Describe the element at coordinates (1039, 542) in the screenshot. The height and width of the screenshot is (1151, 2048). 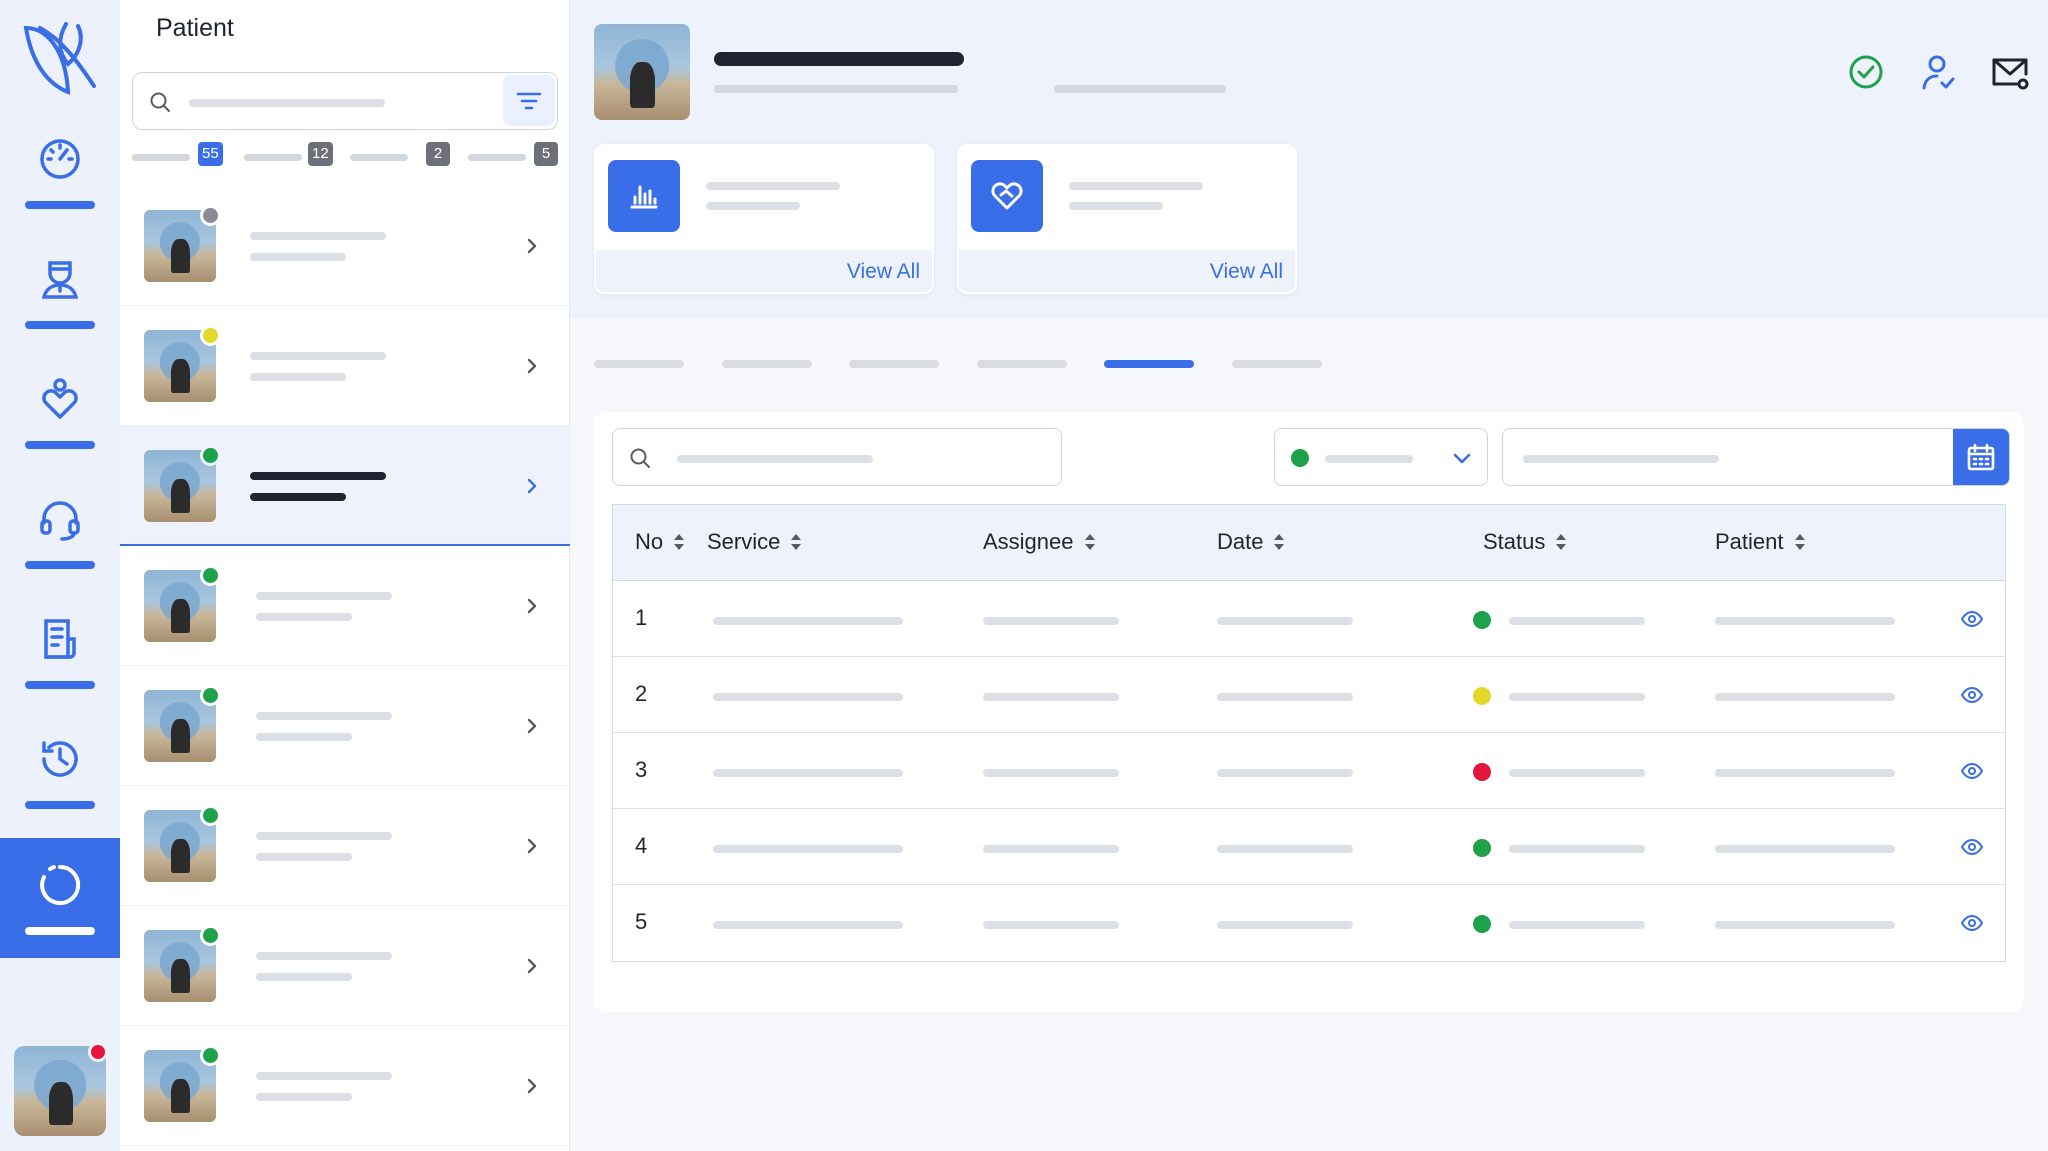
I see `column-header-assignee: Assignee` at that location.